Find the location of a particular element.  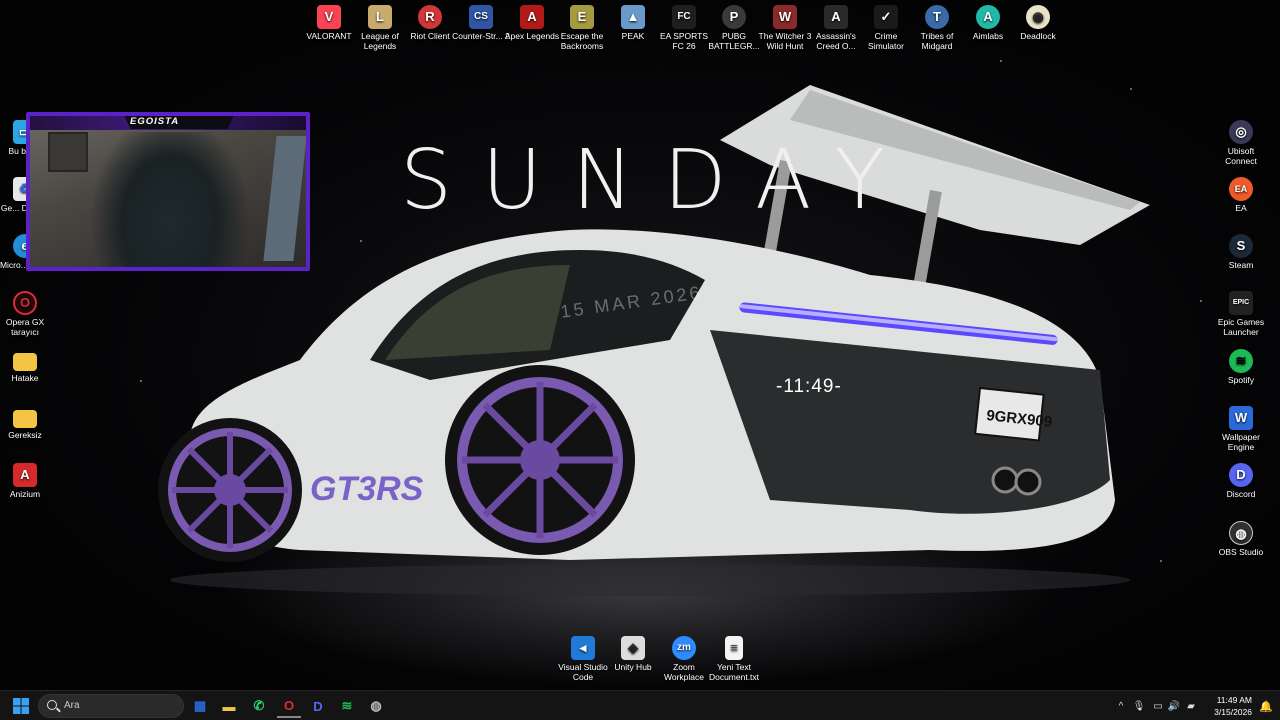

discord-icon: D is located at coordinates (318, 706).